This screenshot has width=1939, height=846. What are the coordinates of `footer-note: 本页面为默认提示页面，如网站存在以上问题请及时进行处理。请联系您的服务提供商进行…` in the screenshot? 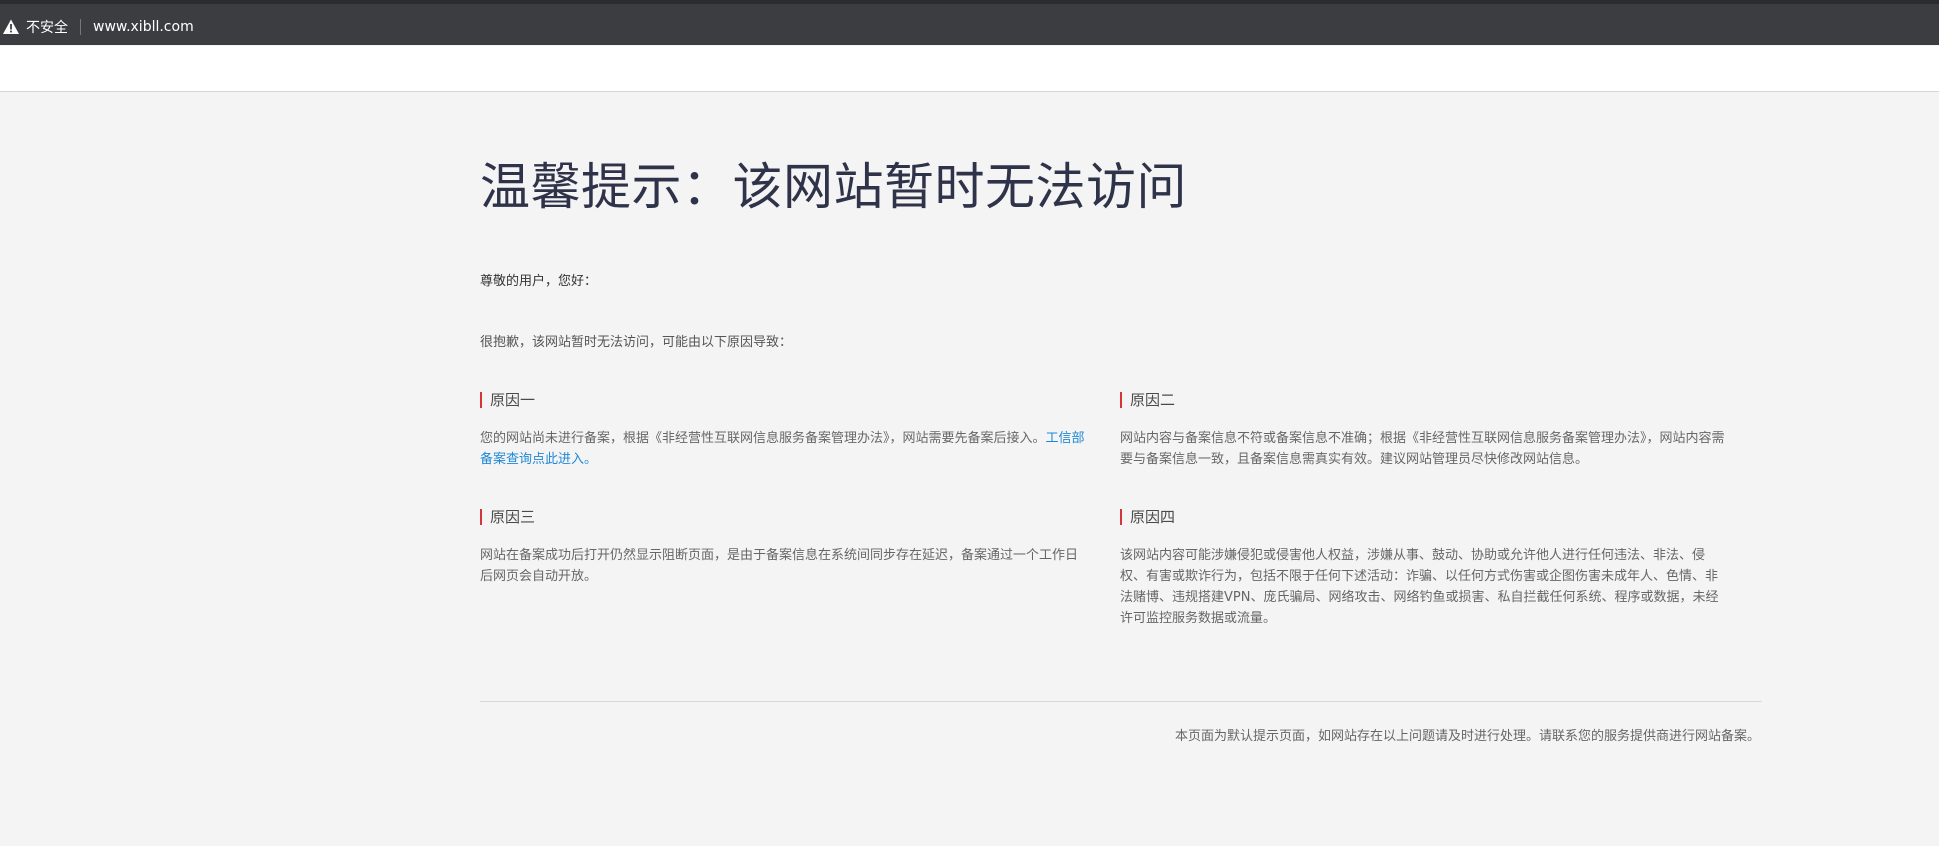 It's located at (1467, 736).